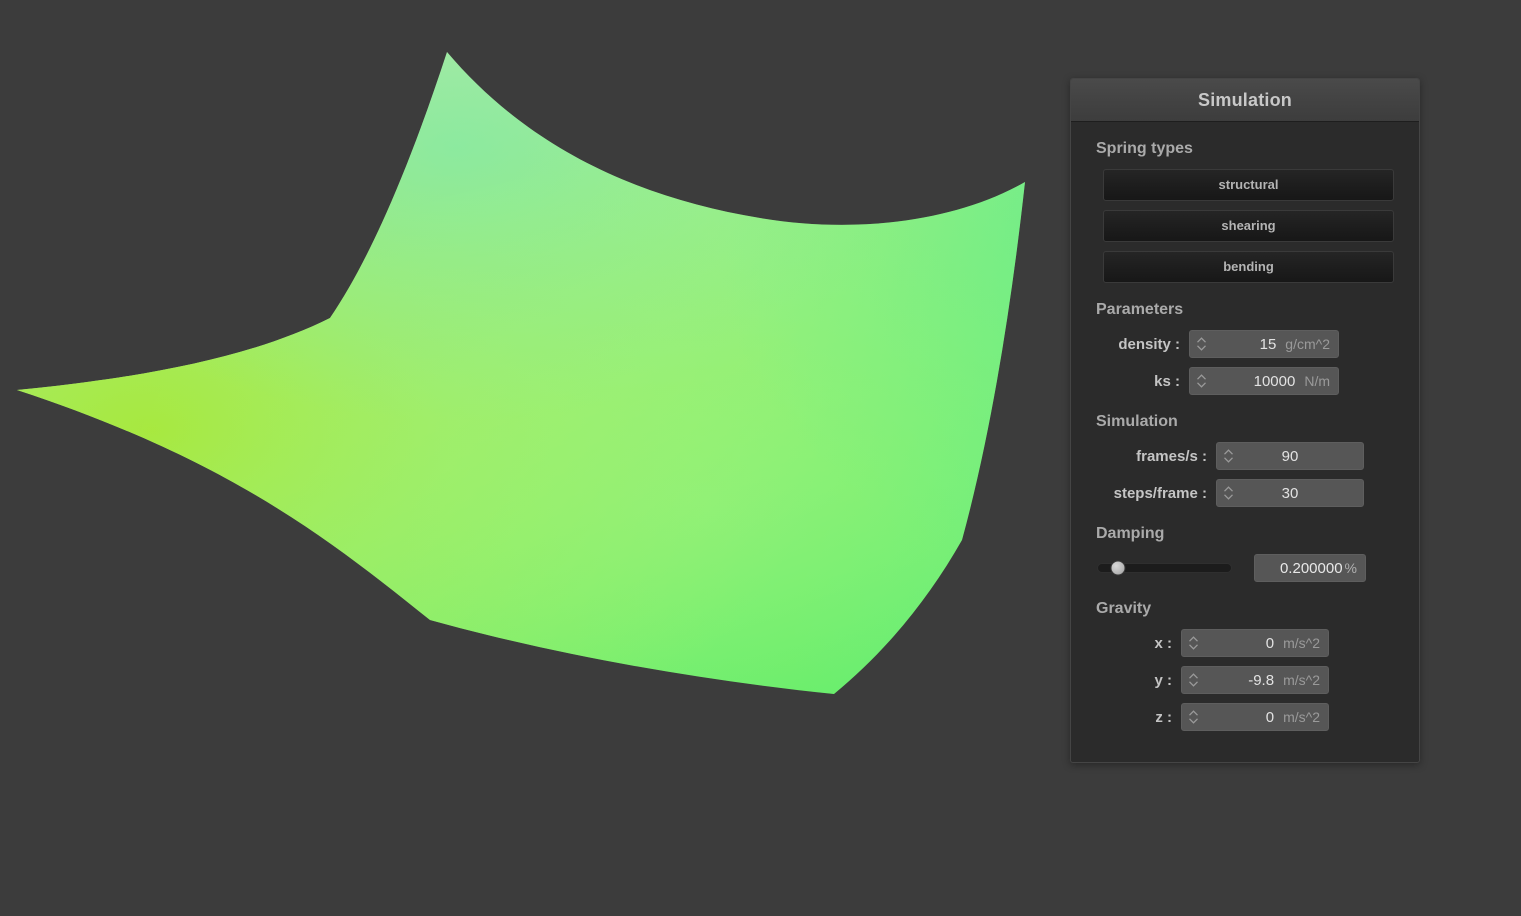 The width and height of the screenshot is (1521, 916). What do you see at coordinates (1270, 717) in the screenshot?
I see `gravity-z-value: 0` at bounding box center [1270, 717].